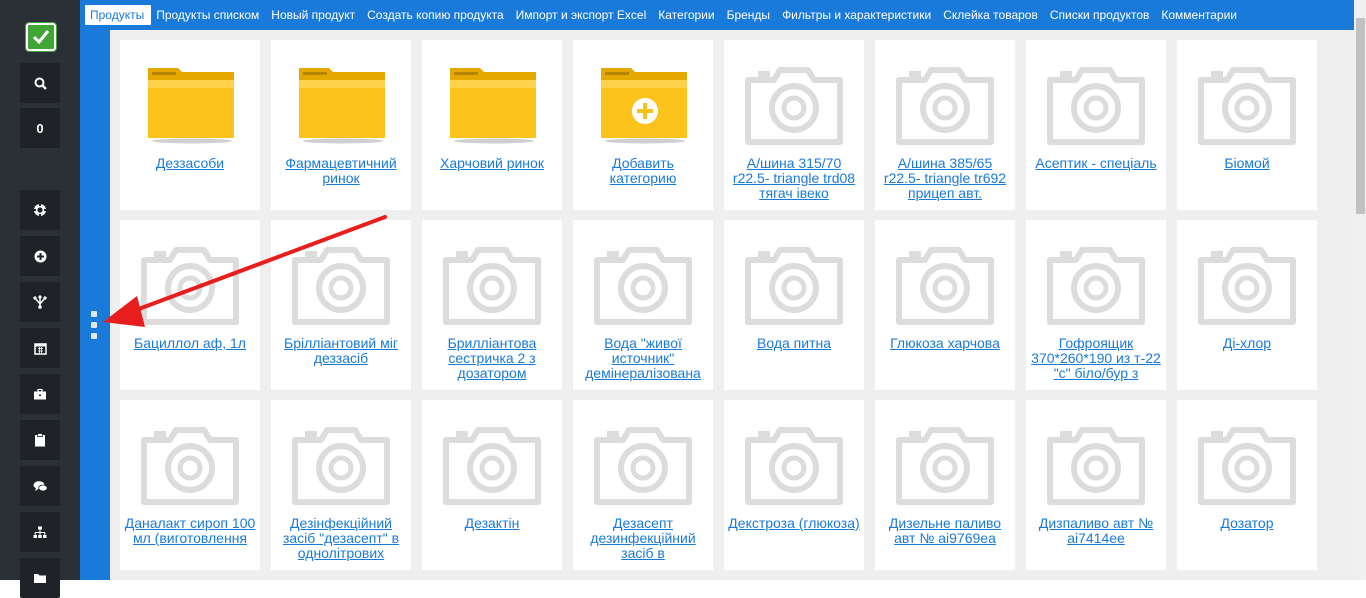  Describe the element at coordinates (857, 15) in the screenshot. I see `tab-7: Фильтры и характеристики` at that location.